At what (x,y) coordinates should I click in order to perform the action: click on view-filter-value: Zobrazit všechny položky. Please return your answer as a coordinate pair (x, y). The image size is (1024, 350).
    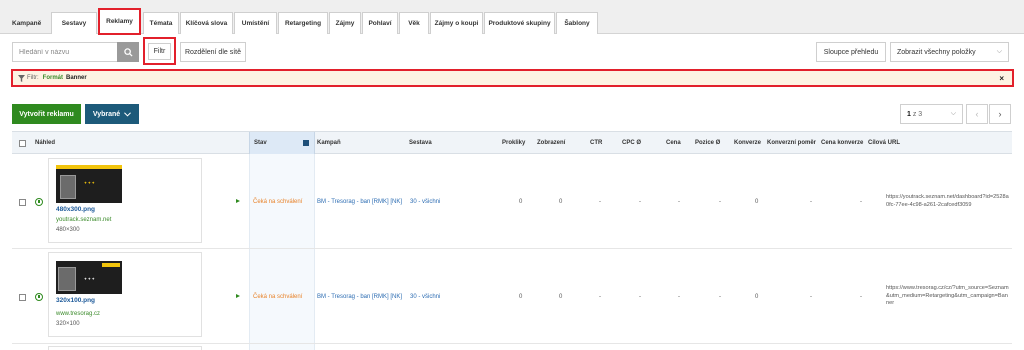
    Looking at the image, I should click on (936, 52).